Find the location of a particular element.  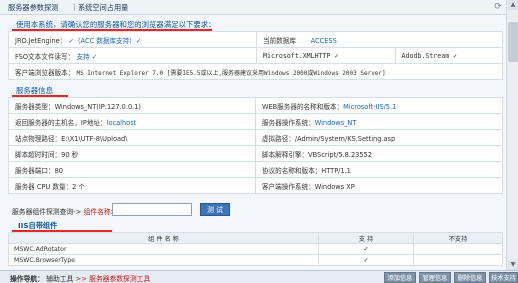

info-cell: 脚本超时时间：90 秒 is located at coordinates (132, 153).